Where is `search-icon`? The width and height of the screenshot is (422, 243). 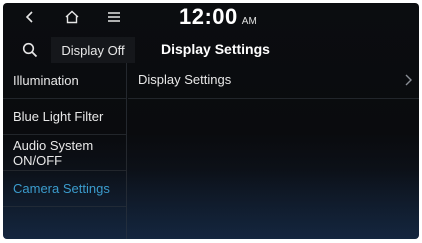
search-icon is located at coordinates (30, 50).